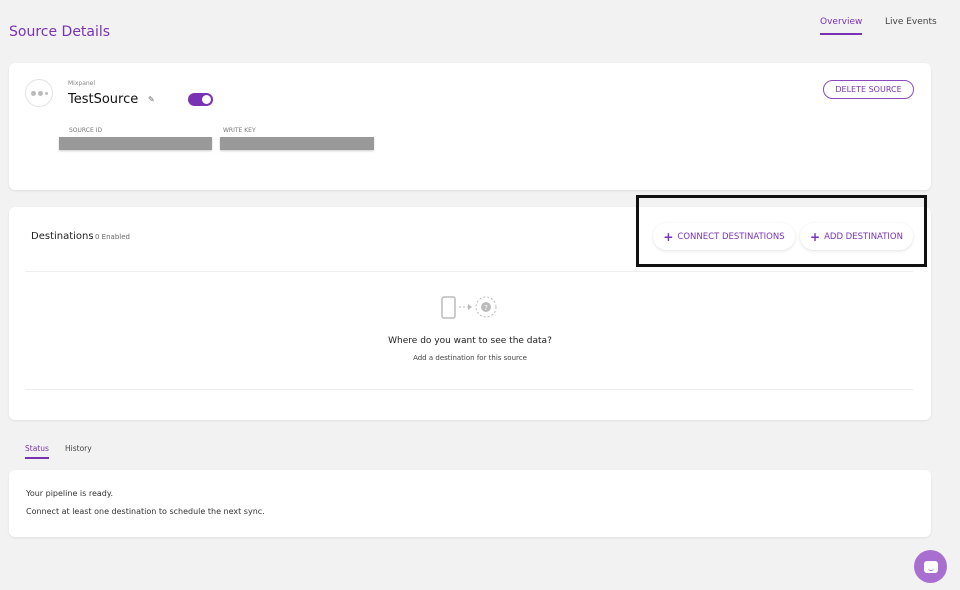 This screenshot has width=960, height=590. Describe the element at coordinates (103, 99) in the screenshot. I see `source-name: TestSource` at that location.